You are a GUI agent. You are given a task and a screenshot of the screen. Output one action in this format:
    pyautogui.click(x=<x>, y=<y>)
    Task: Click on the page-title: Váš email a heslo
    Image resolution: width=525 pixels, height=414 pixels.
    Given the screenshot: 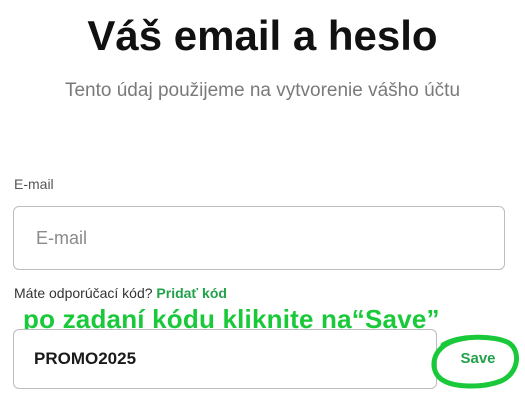 What is the action you would take?
    pyautogui.click(x=262, y=35)
    